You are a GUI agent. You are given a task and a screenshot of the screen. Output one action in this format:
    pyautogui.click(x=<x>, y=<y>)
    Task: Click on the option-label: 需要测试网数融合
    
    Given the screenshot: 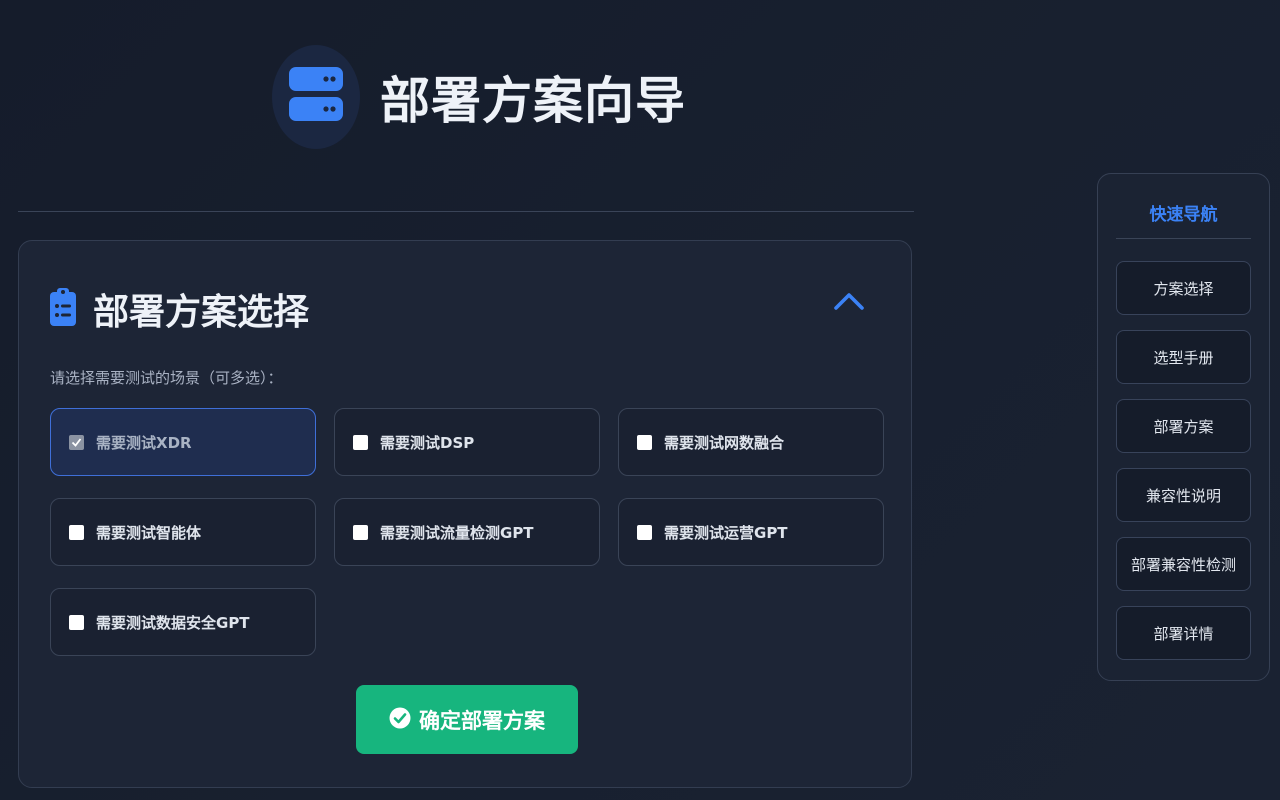 What is the action you would take?
    pyautogui.click(x=724, y=442)
    